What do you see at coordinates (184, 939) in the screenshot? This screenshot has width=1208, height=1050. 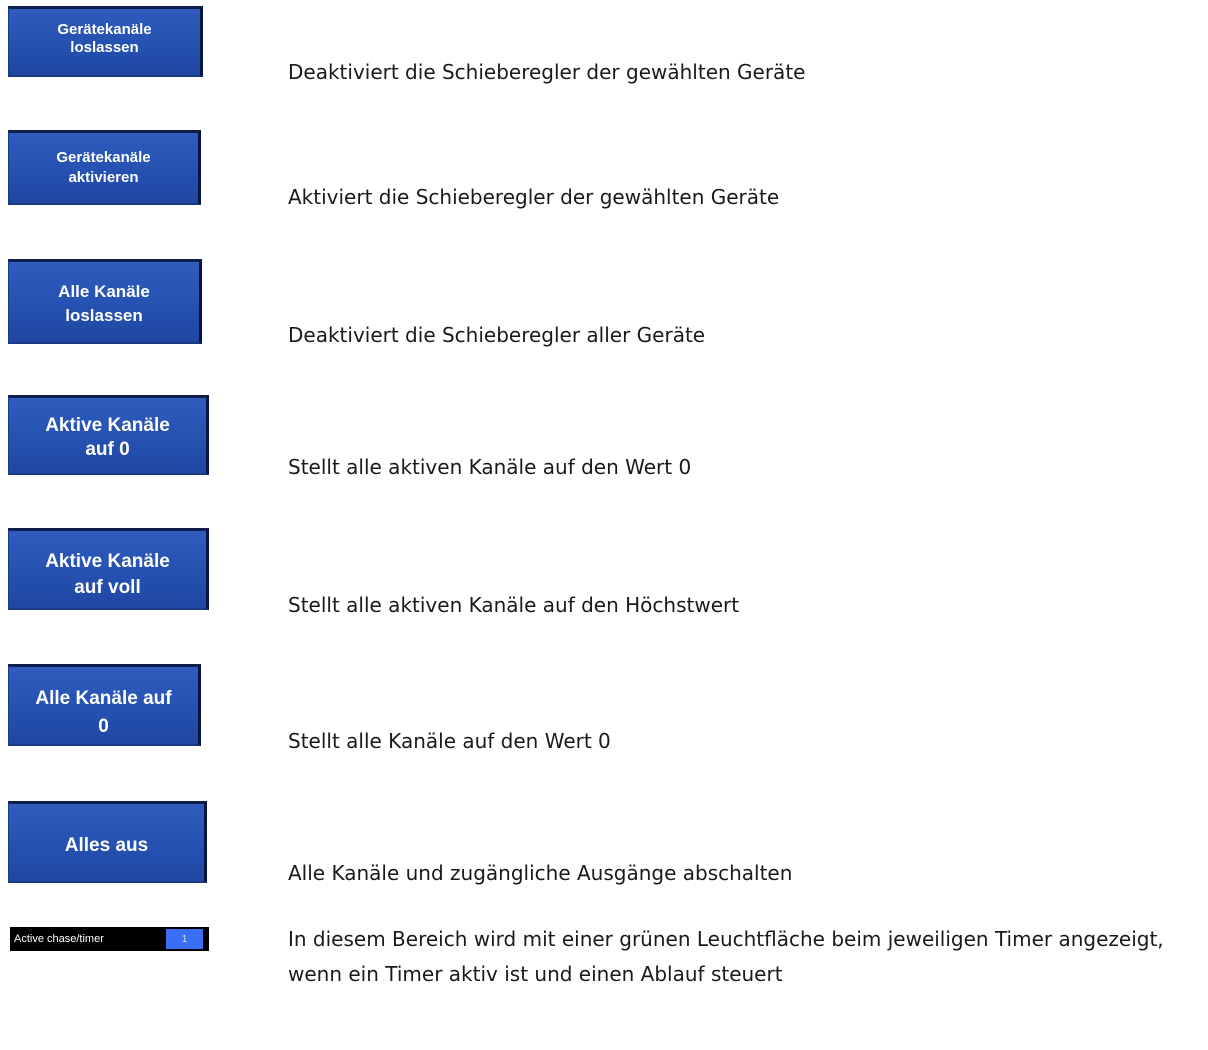 I see `timer-slot: 1` at bounding box center [184, 939].